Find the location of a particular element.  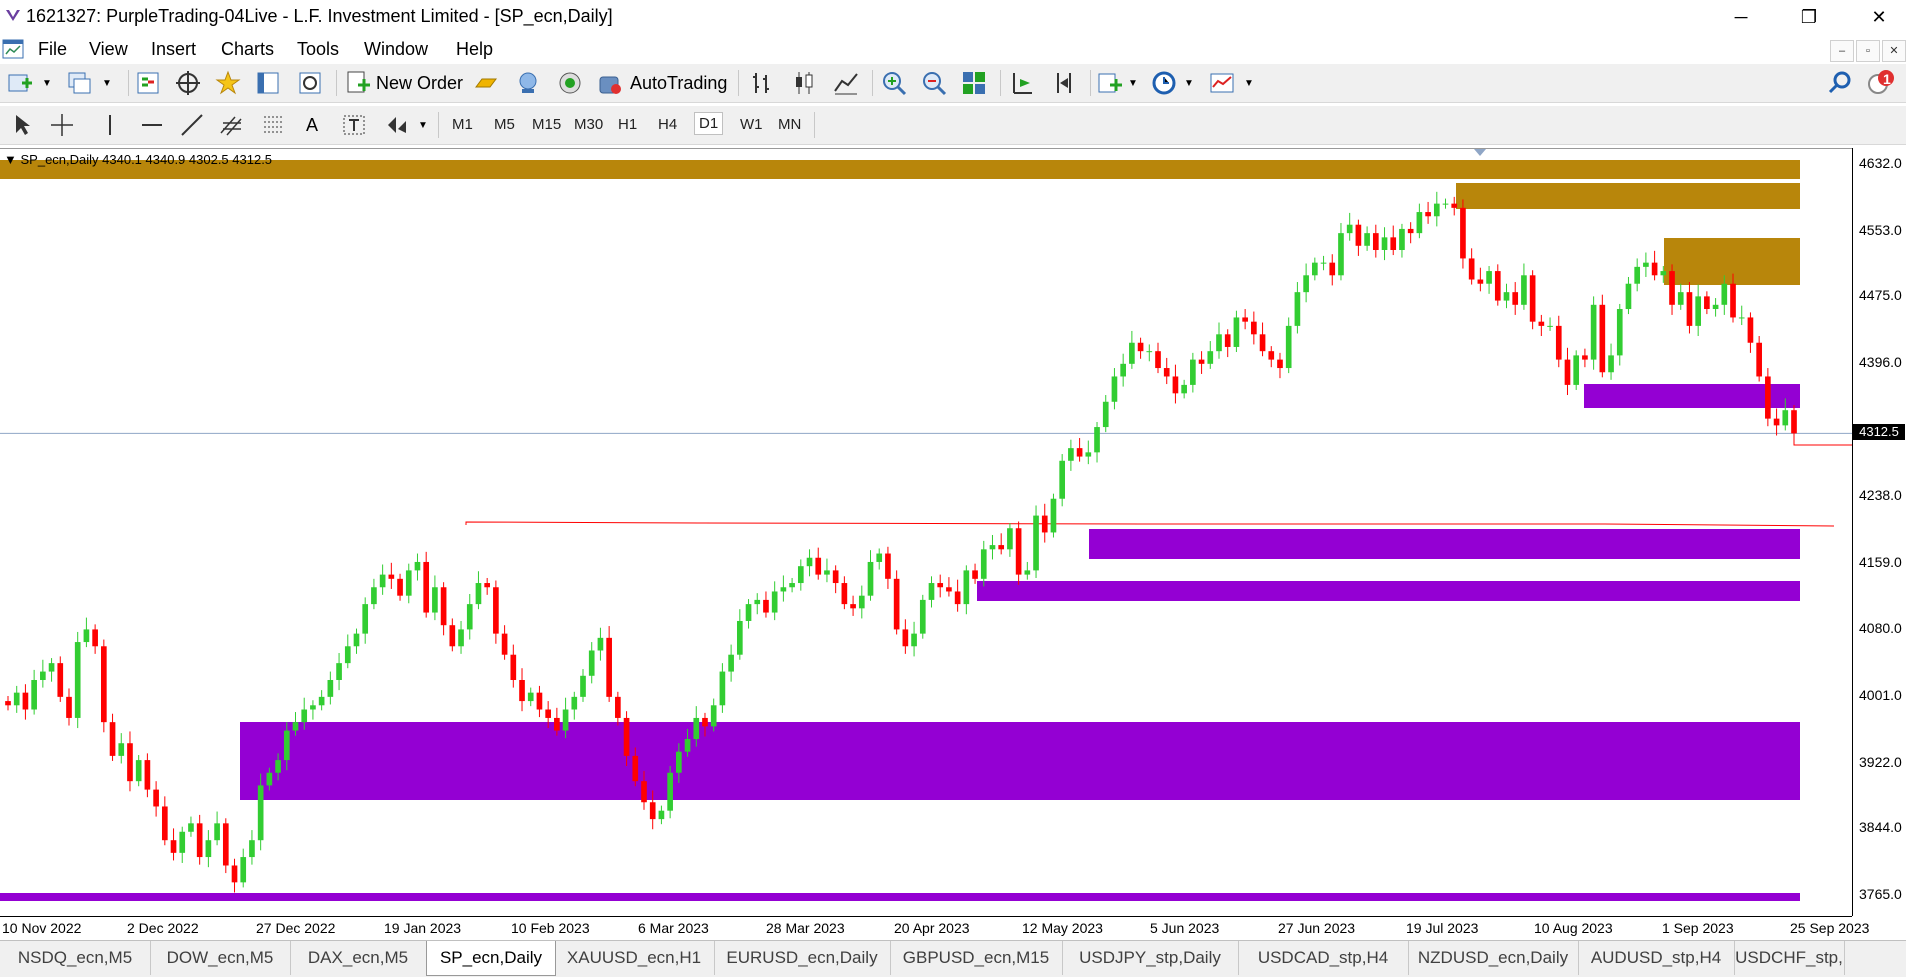

fibonacci-icon is located at coordinates (274, 125).